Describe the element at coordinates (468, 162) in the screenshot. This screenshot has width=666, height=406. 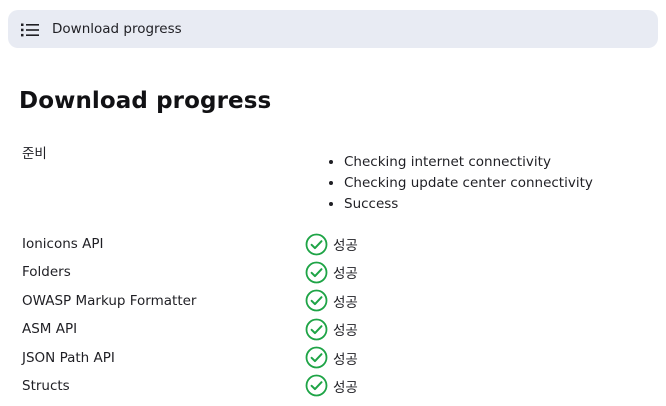
I see `preparation-step: Checking internet connectivity` at that location.